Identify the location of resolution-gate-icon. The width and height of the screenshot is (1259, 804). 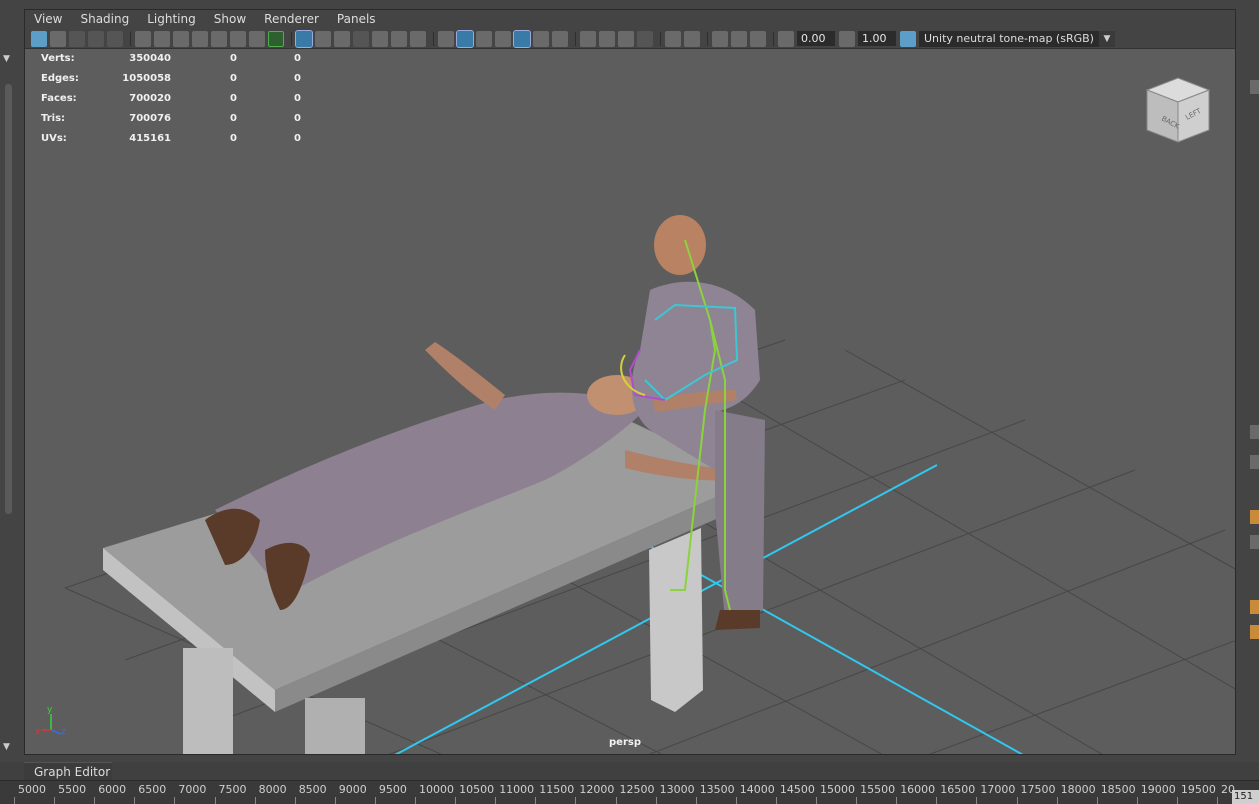
(200, 38).